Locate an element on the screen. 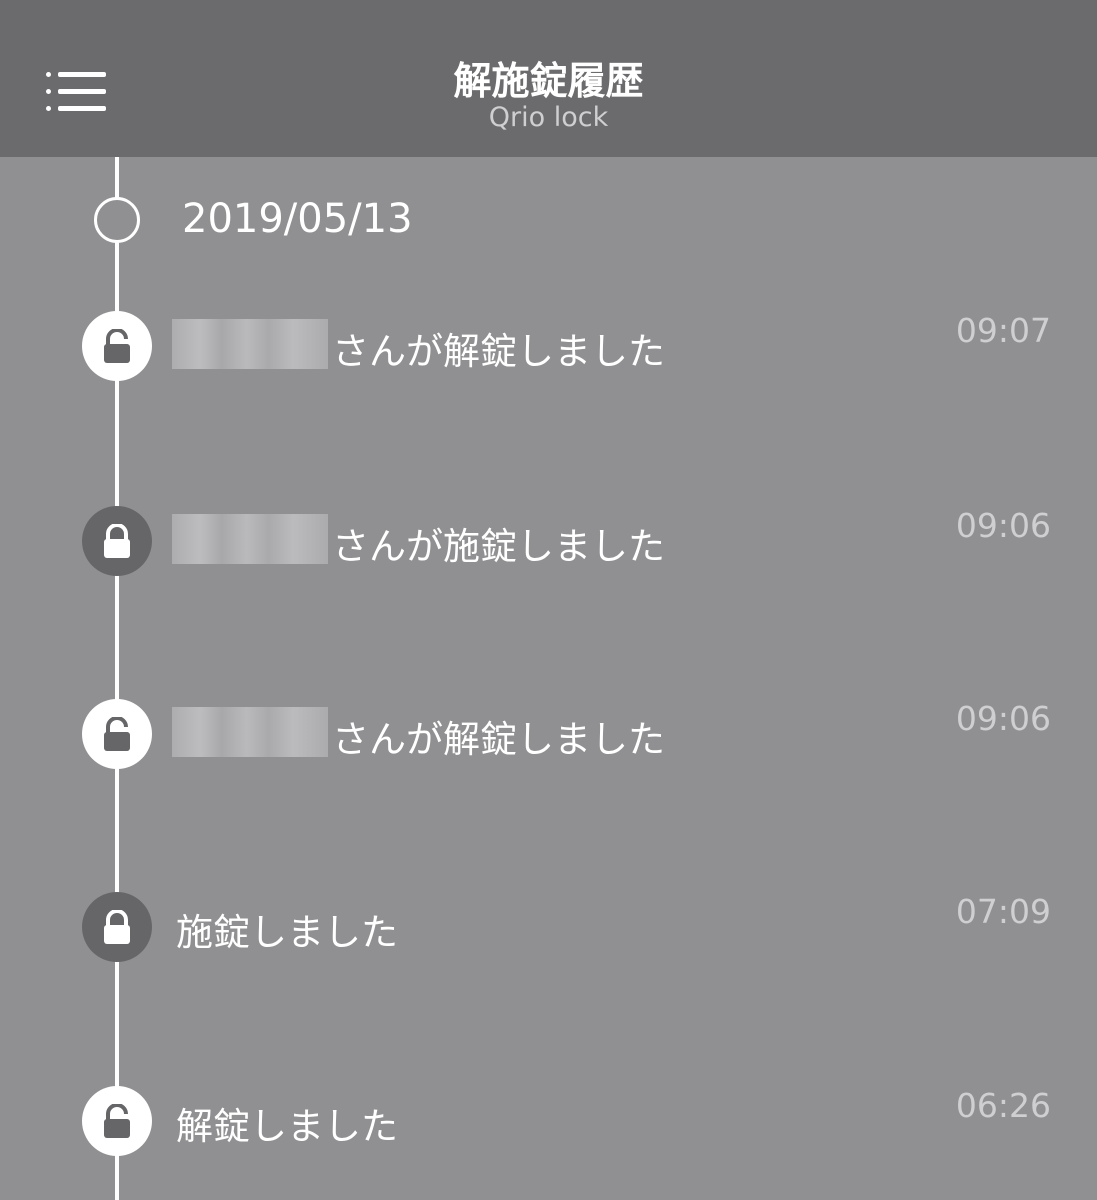 Image resolution: width=1097 pixels, height=1200 pixels. history-entry: さんが解錠しました 09:07 is located at coordinates (548, 351).